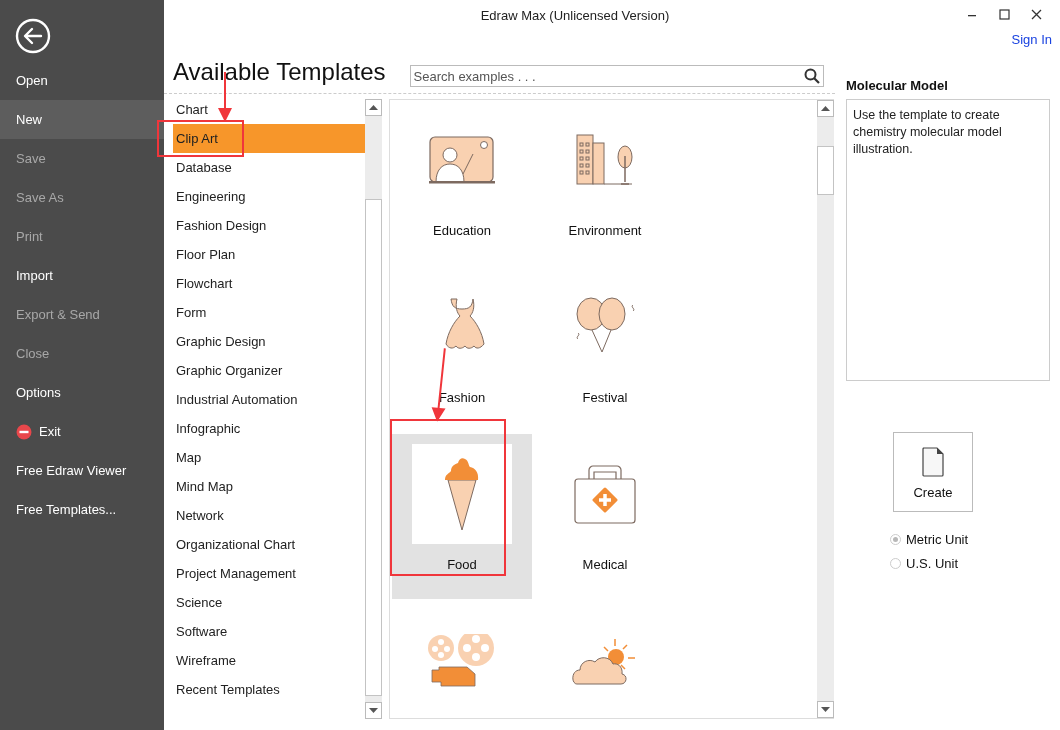  Describe the element at coordinates (82, 80) in the screenshot. I see `menu-item: Open` at that location.